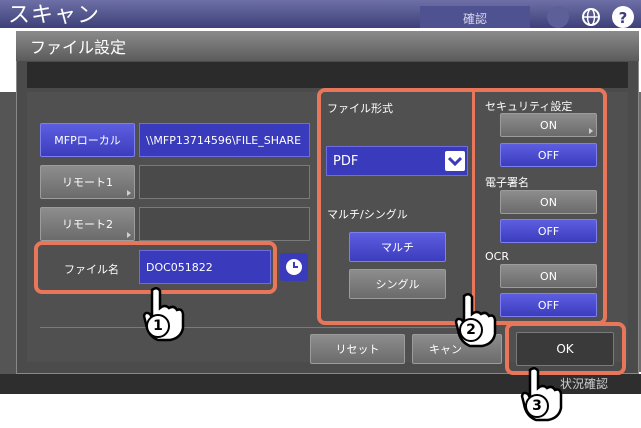 The image size is (641, 428). Describe the element at coordinates (471, 330) in the screenshot. I see `step-number-2: 2` at that location.